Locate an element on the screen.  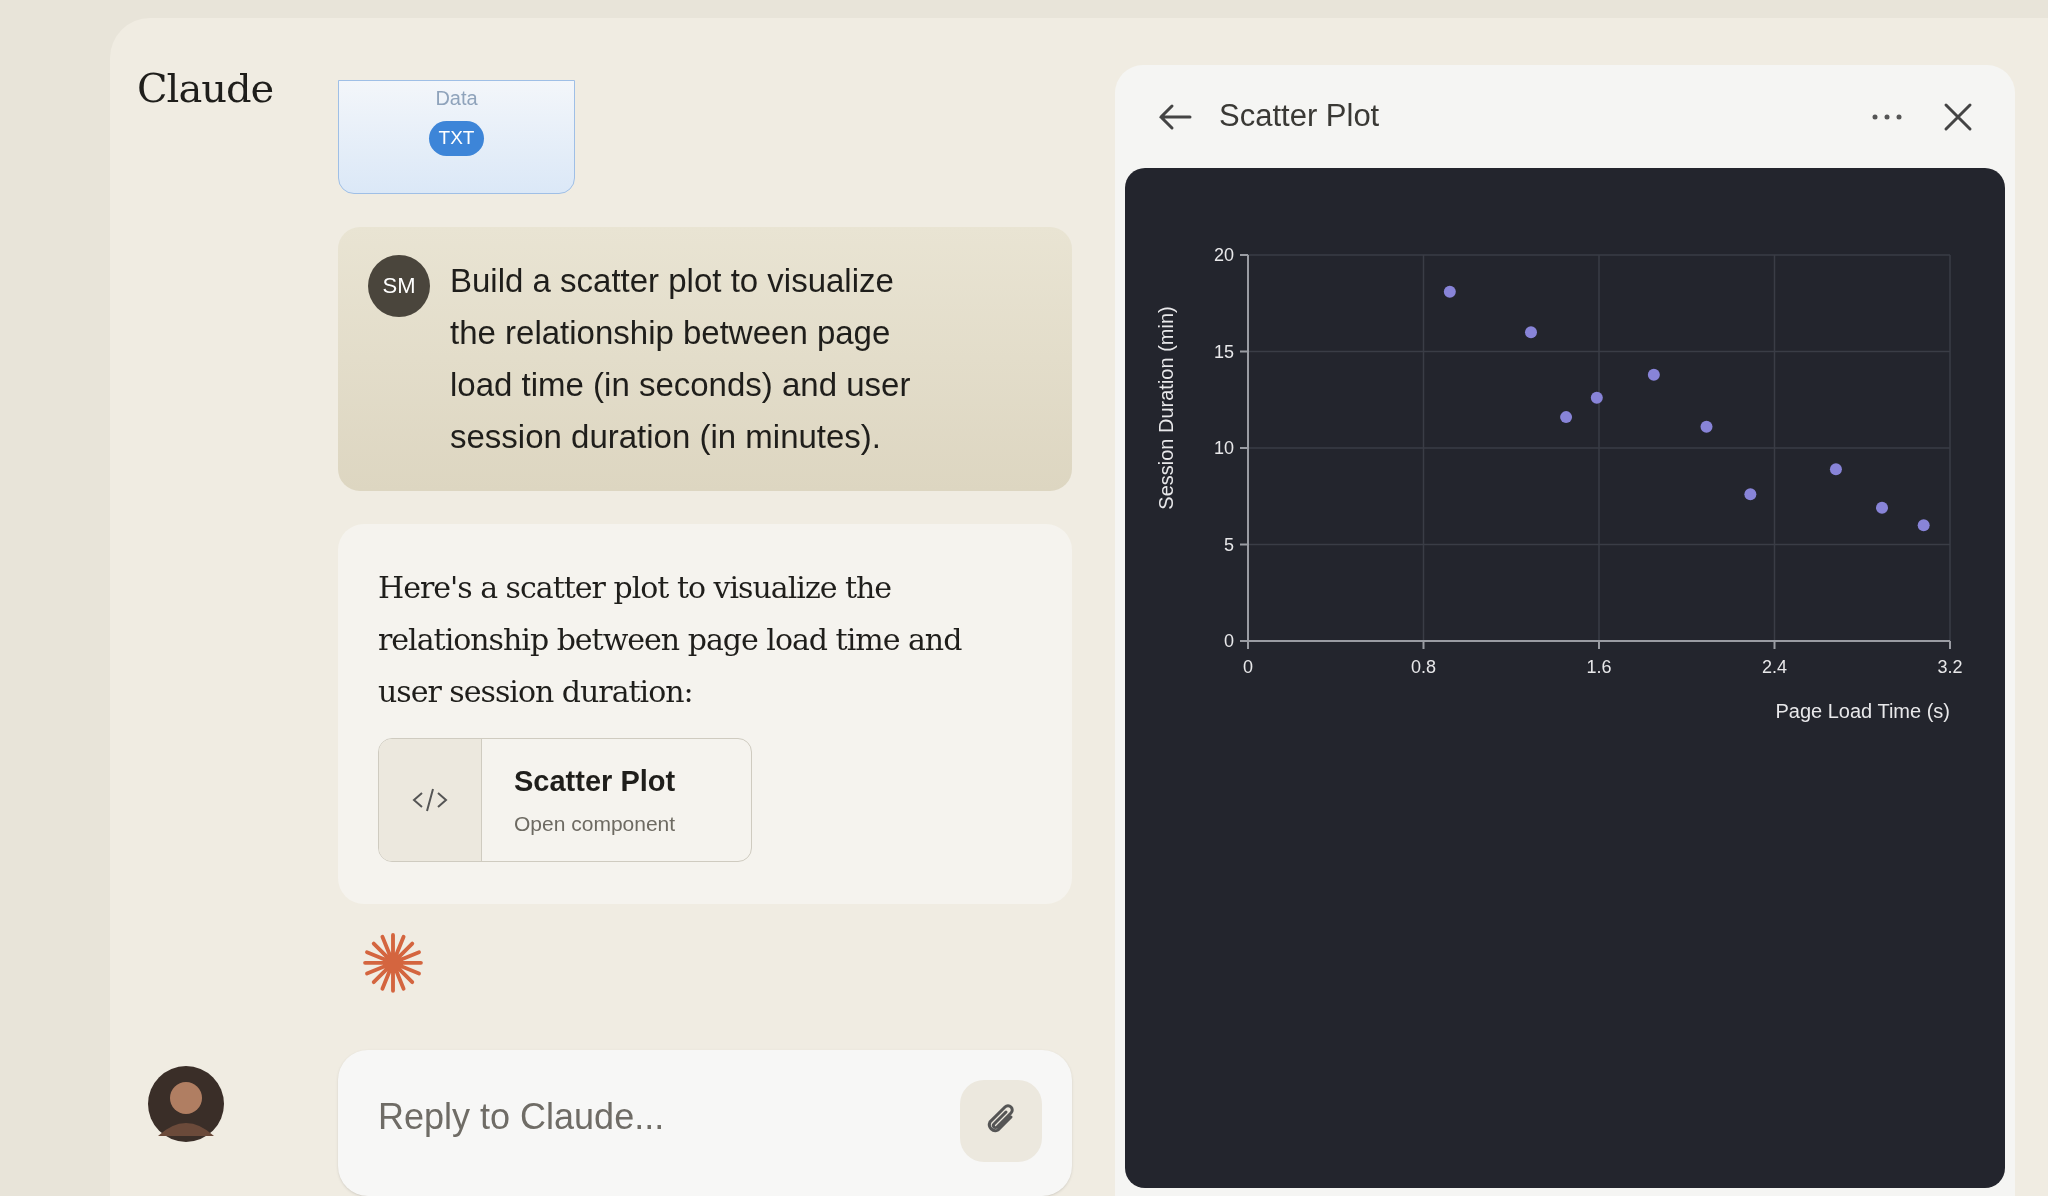
panel-title: Scatter Plot is located at coordinates (1299, 116).